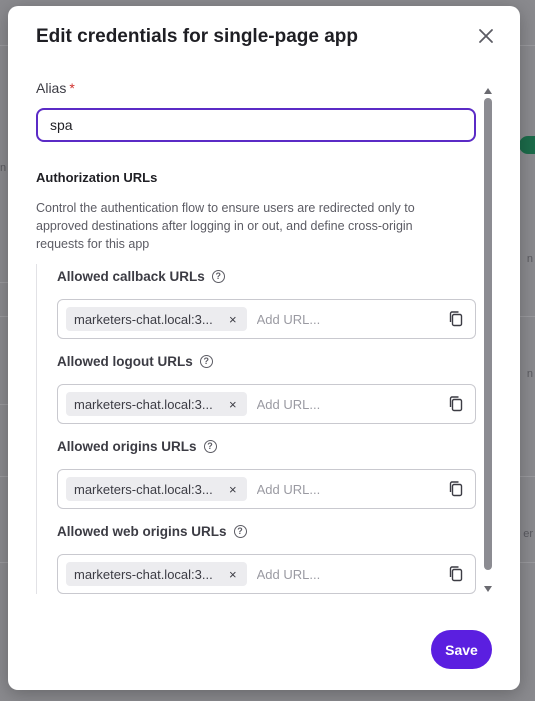 This screenshot has height=701, width=535. What do you see at coordinates (527, 145) in the screenshot?
I see `bg-status-check` at bounding box center [527, 145].